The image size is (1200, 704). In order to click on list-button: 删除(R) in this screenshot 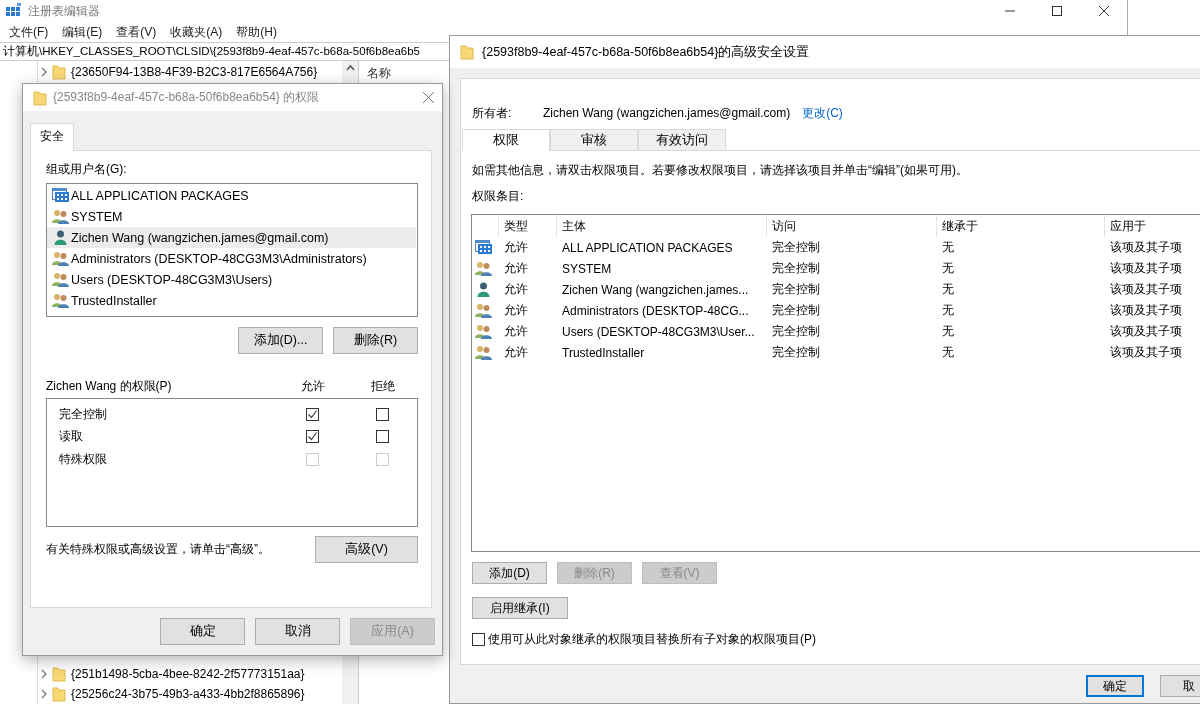, I will do `click(375, 340)`.